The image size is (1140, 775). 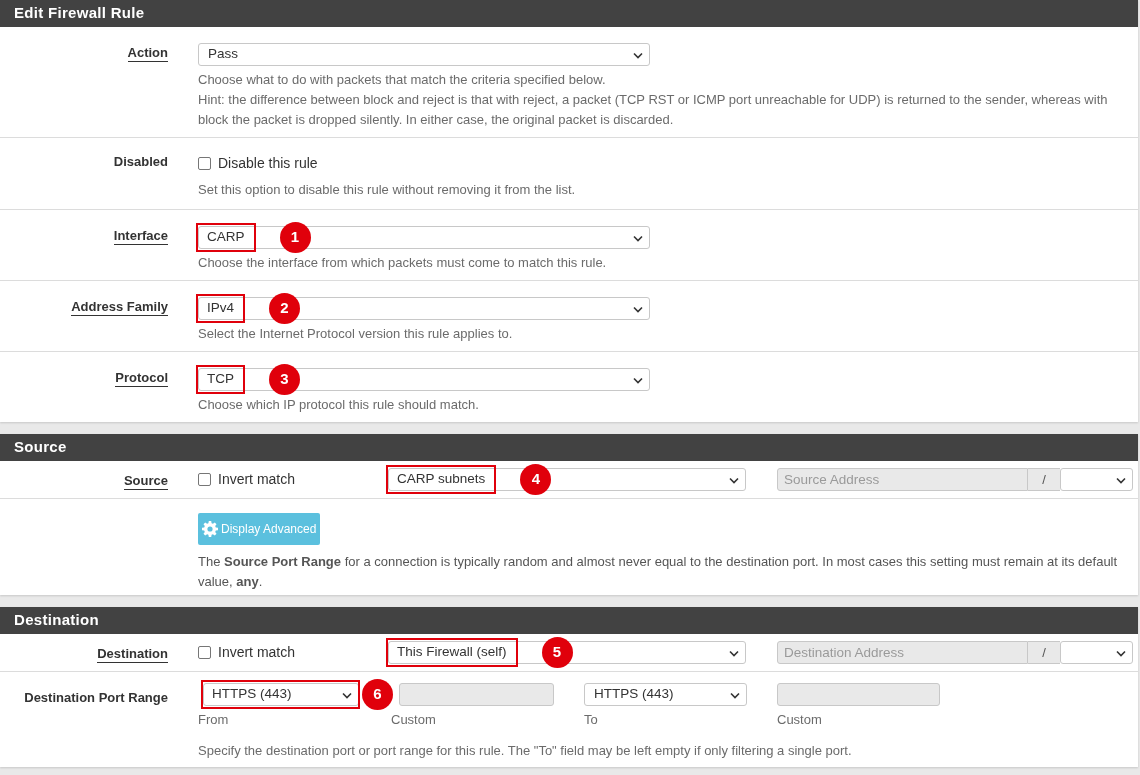 I want to click on field-label: Disabled, so click(x=140, y=162).